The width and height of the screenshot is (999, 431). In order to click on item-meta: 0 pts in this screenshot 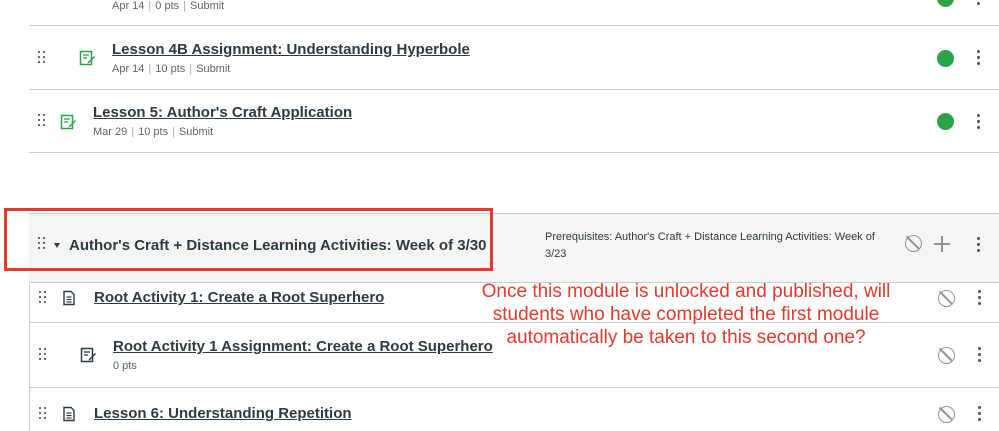, I will do `click(125, 366)`.